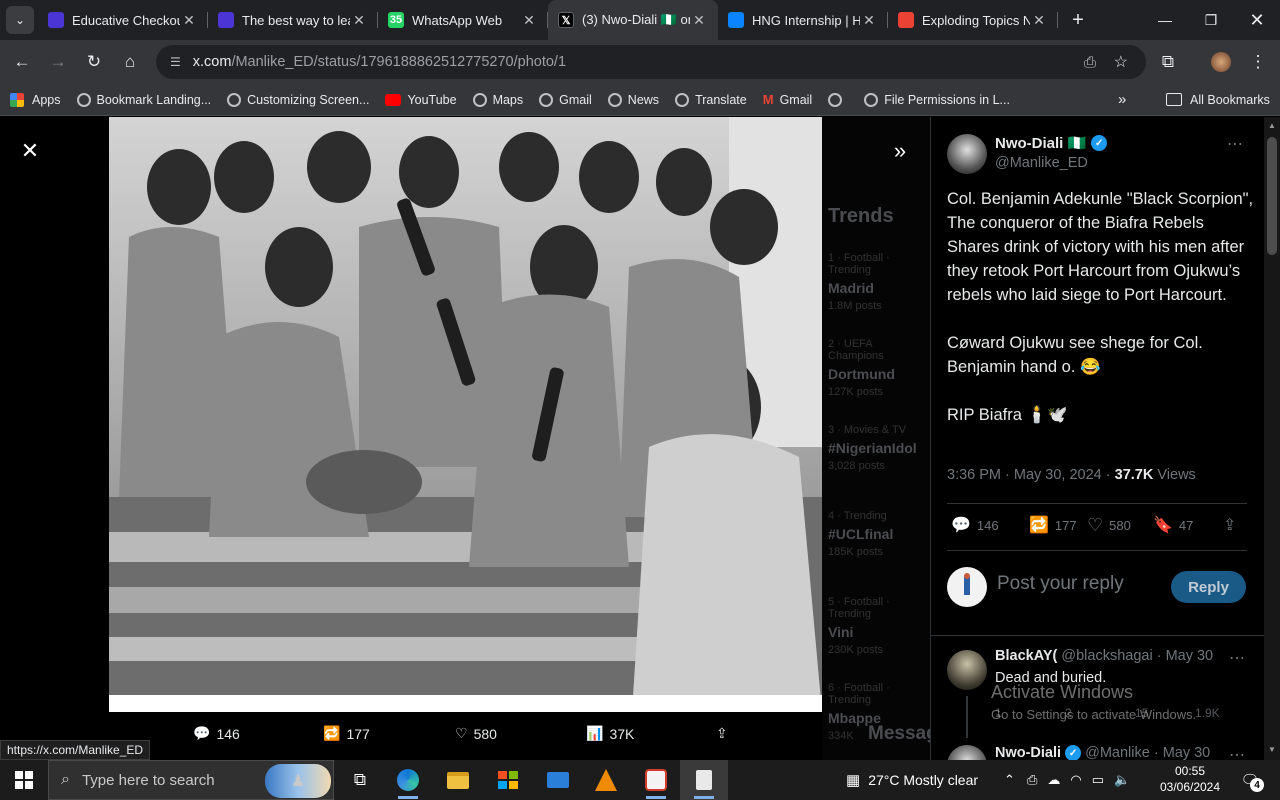 The height and width of the screenshot is (800, 1280). What do you see at coordinates (565, 99) in the screenshot?
I see `bookmark-item: Gmail` at bounding box center [565, 99].